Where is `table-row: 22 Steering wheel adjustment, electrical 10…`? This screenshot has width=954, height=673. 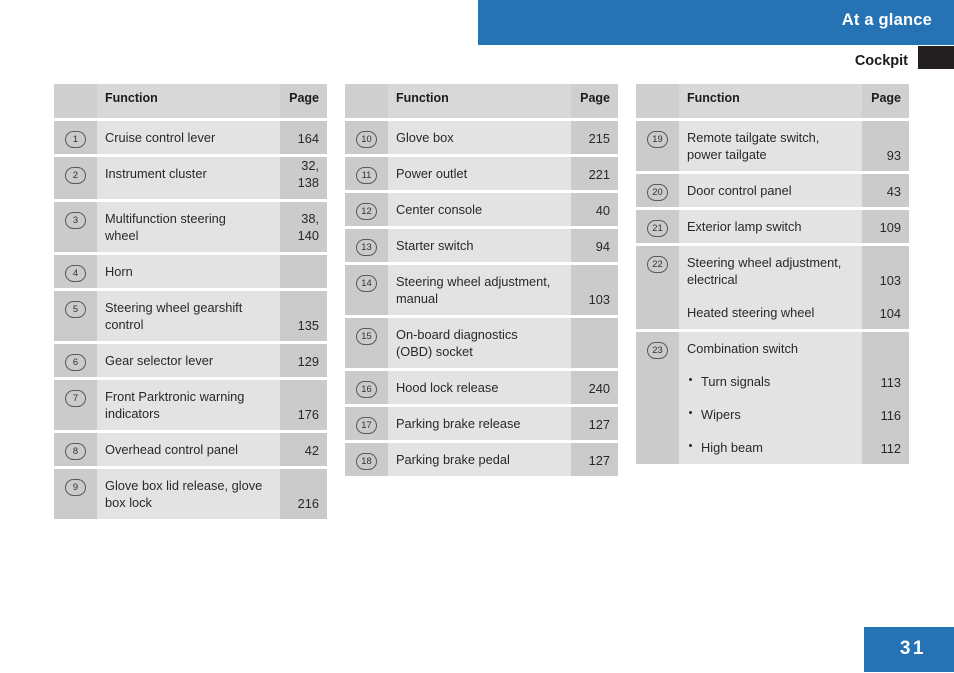 table-row: 22 Steering wheel adjustment, electrical 10… is located at coordinates (772, 288).